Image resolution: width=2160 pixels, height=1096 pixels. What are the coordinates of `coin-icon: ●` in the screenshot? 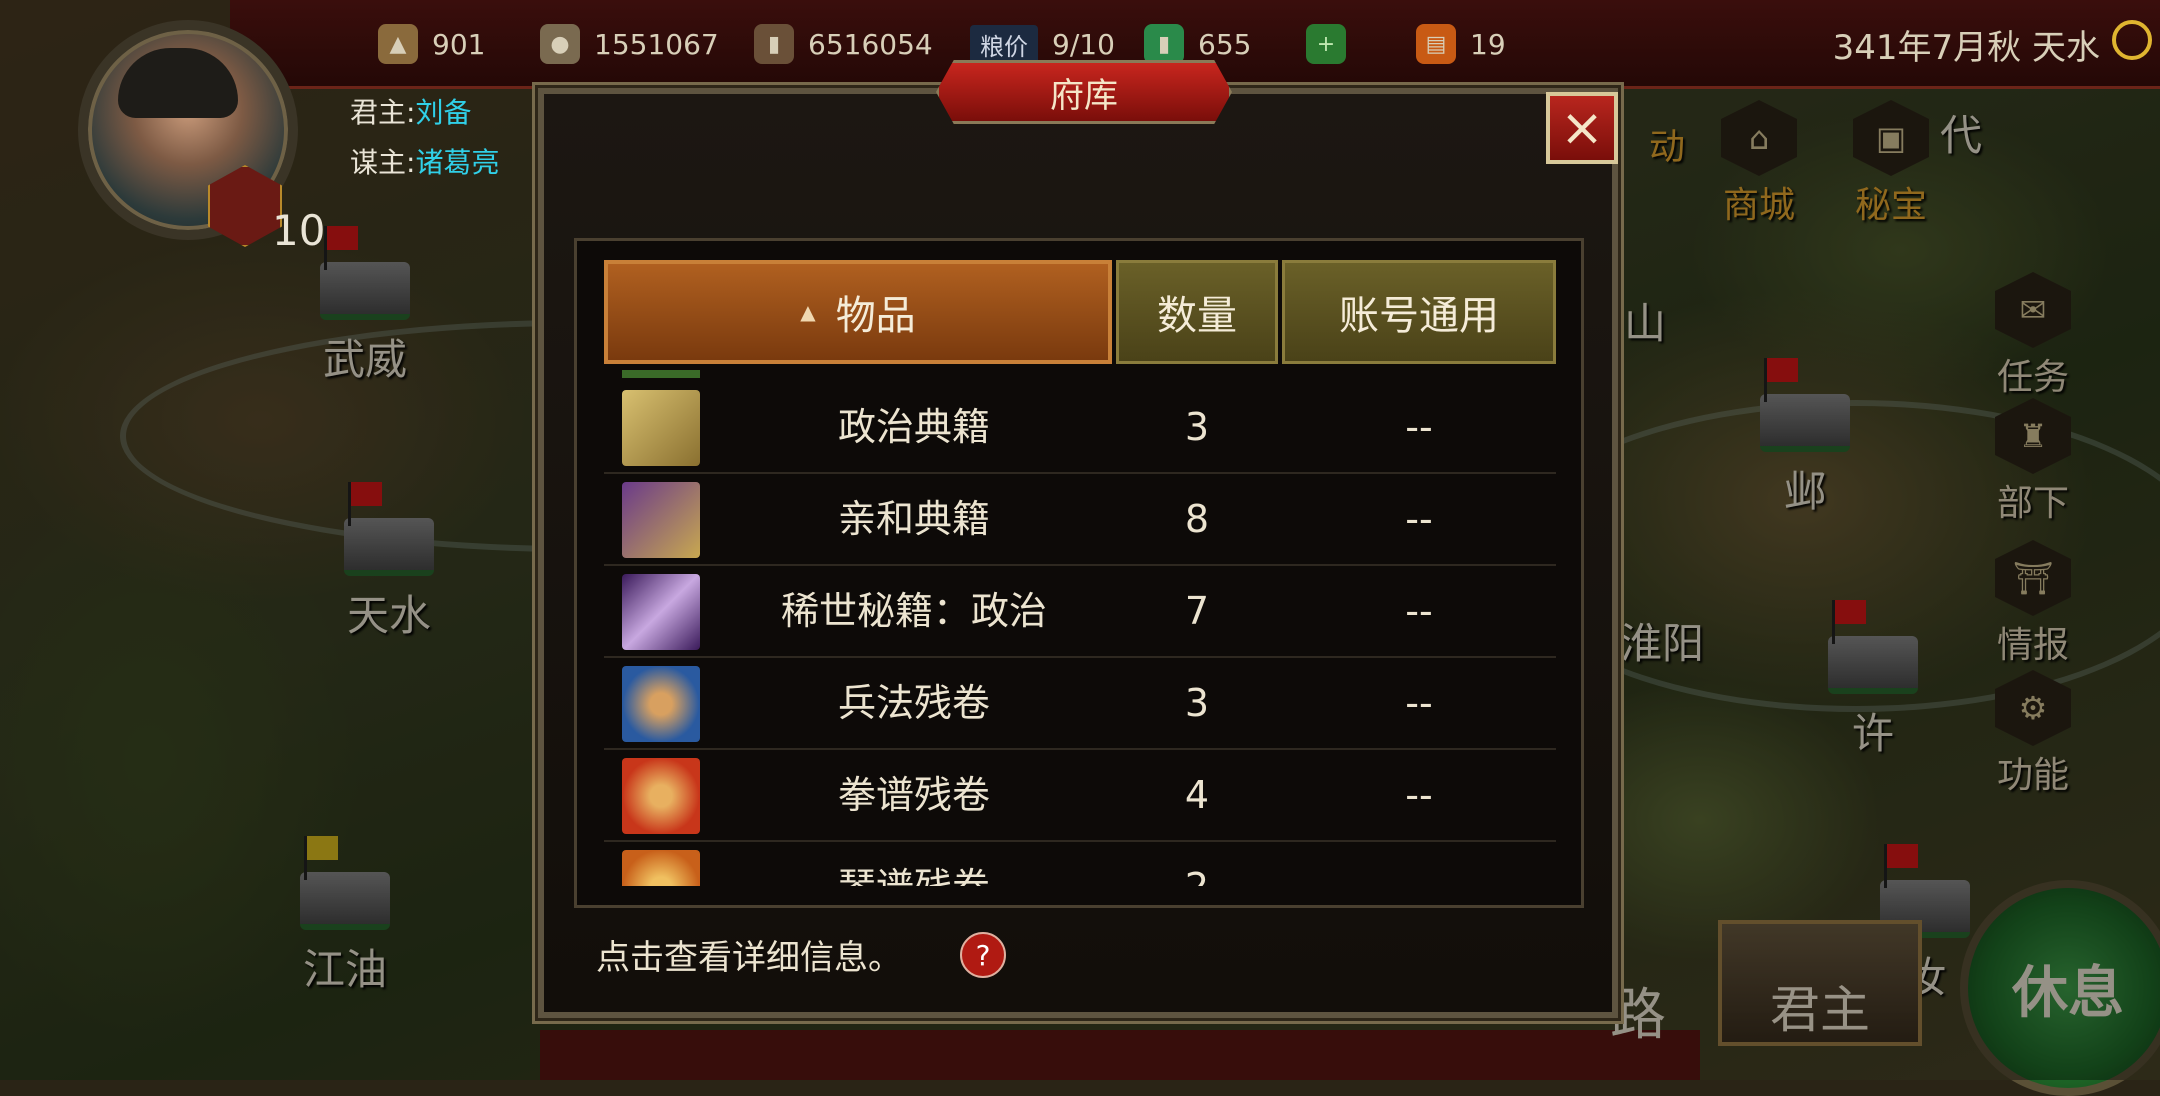 It's located at (560, 44).